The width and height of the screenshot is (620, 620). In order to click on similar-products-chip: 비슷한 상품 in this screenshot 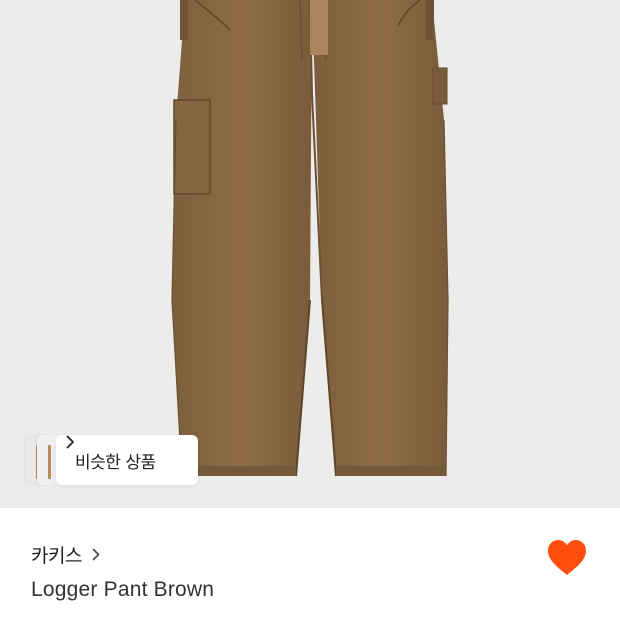, I will do `click(111, 460)`.